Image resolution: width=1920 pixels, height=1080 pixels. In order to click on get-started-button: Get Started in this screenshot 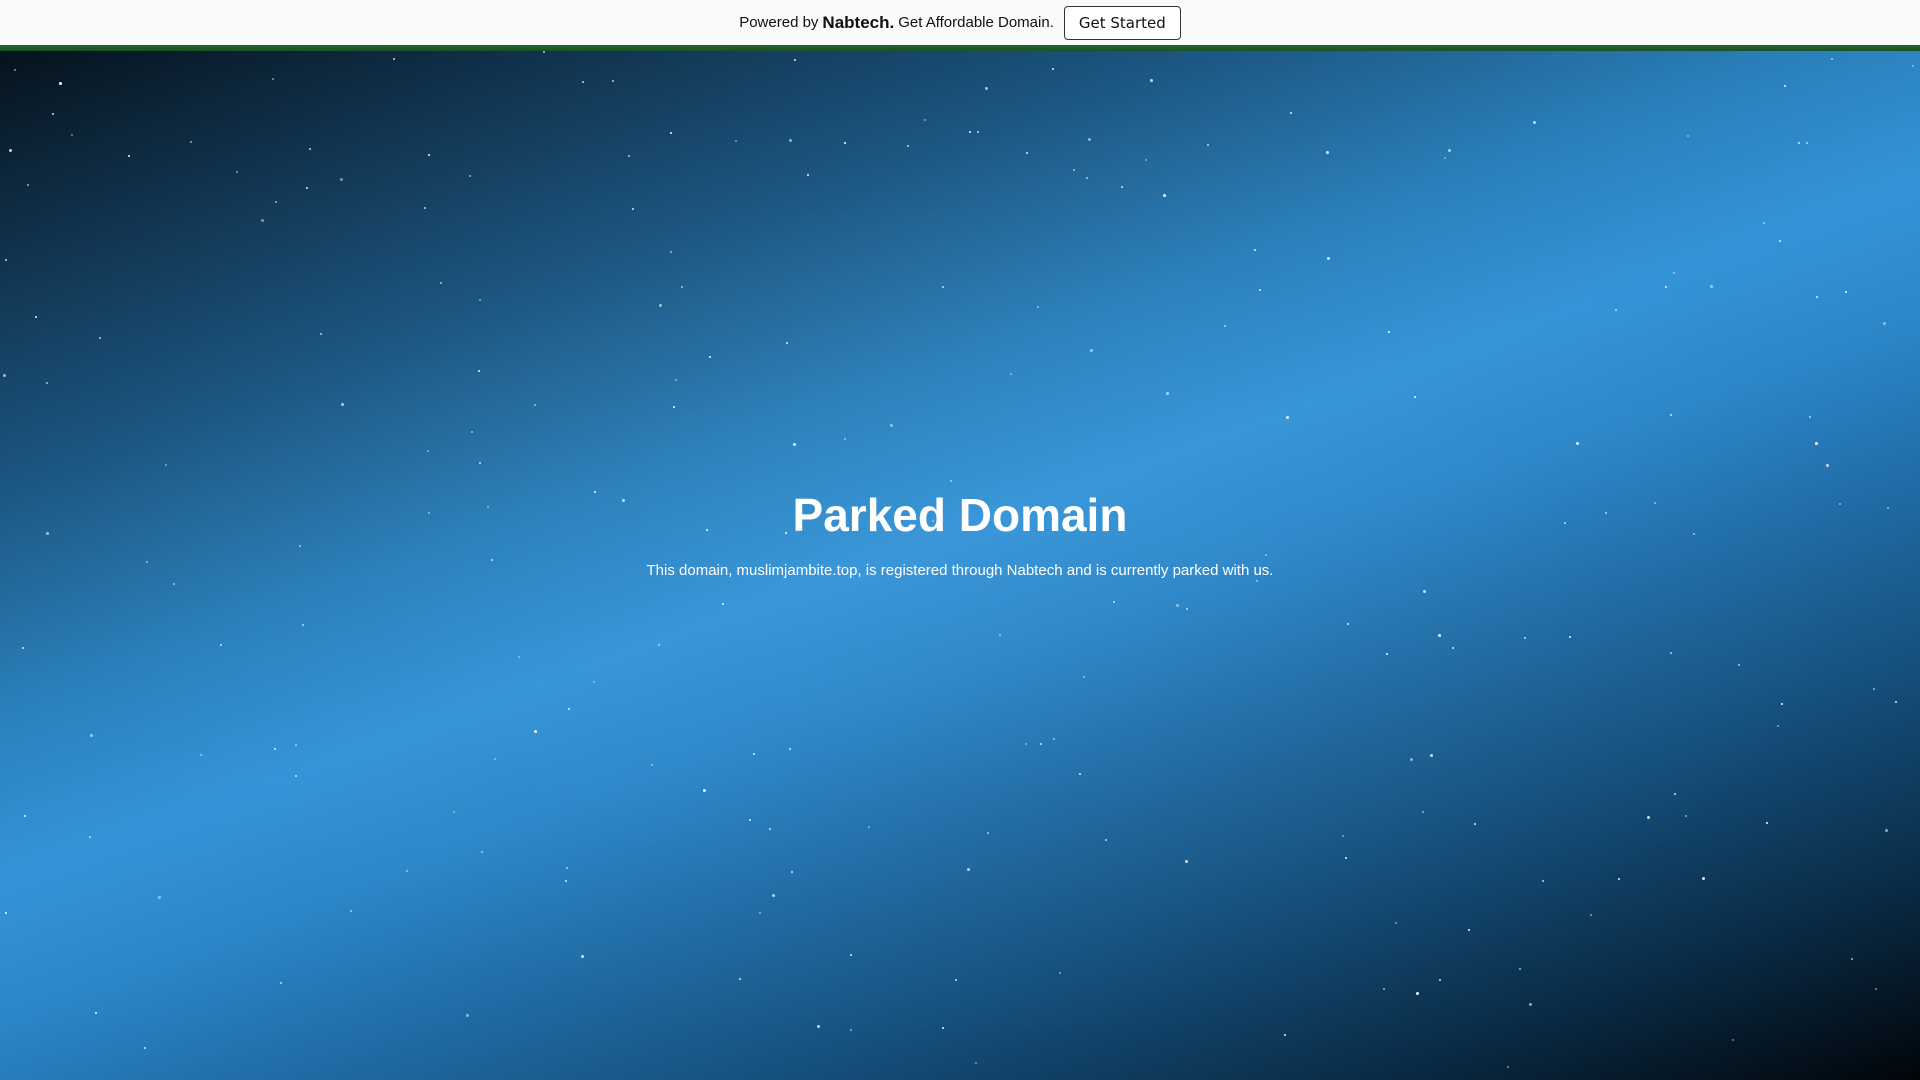, I will do `click(1122, 22)`.